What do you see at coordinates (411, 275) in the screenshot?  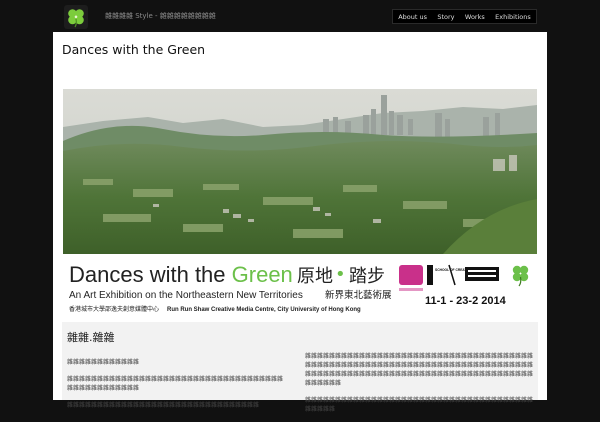 I see `pink-logo-icon` at bounding box center [411, 275].